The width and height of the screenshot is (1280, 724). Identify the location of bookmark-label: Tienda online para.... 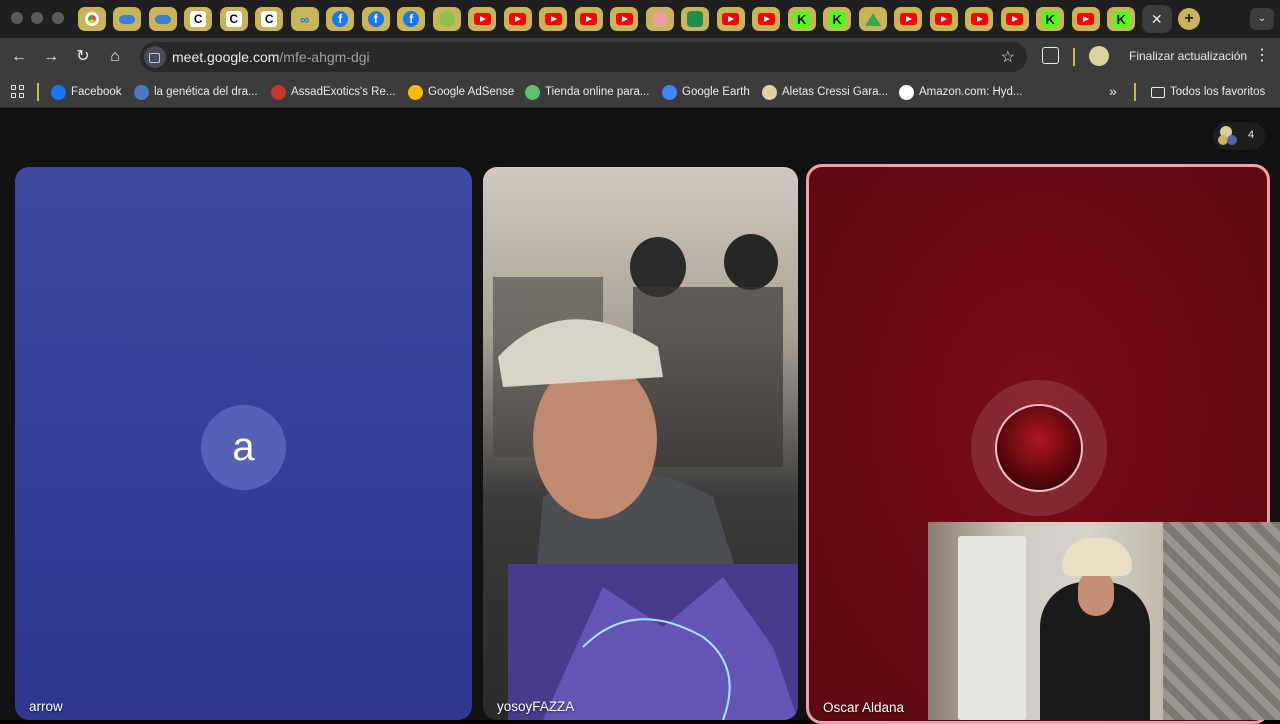
(597, 92).